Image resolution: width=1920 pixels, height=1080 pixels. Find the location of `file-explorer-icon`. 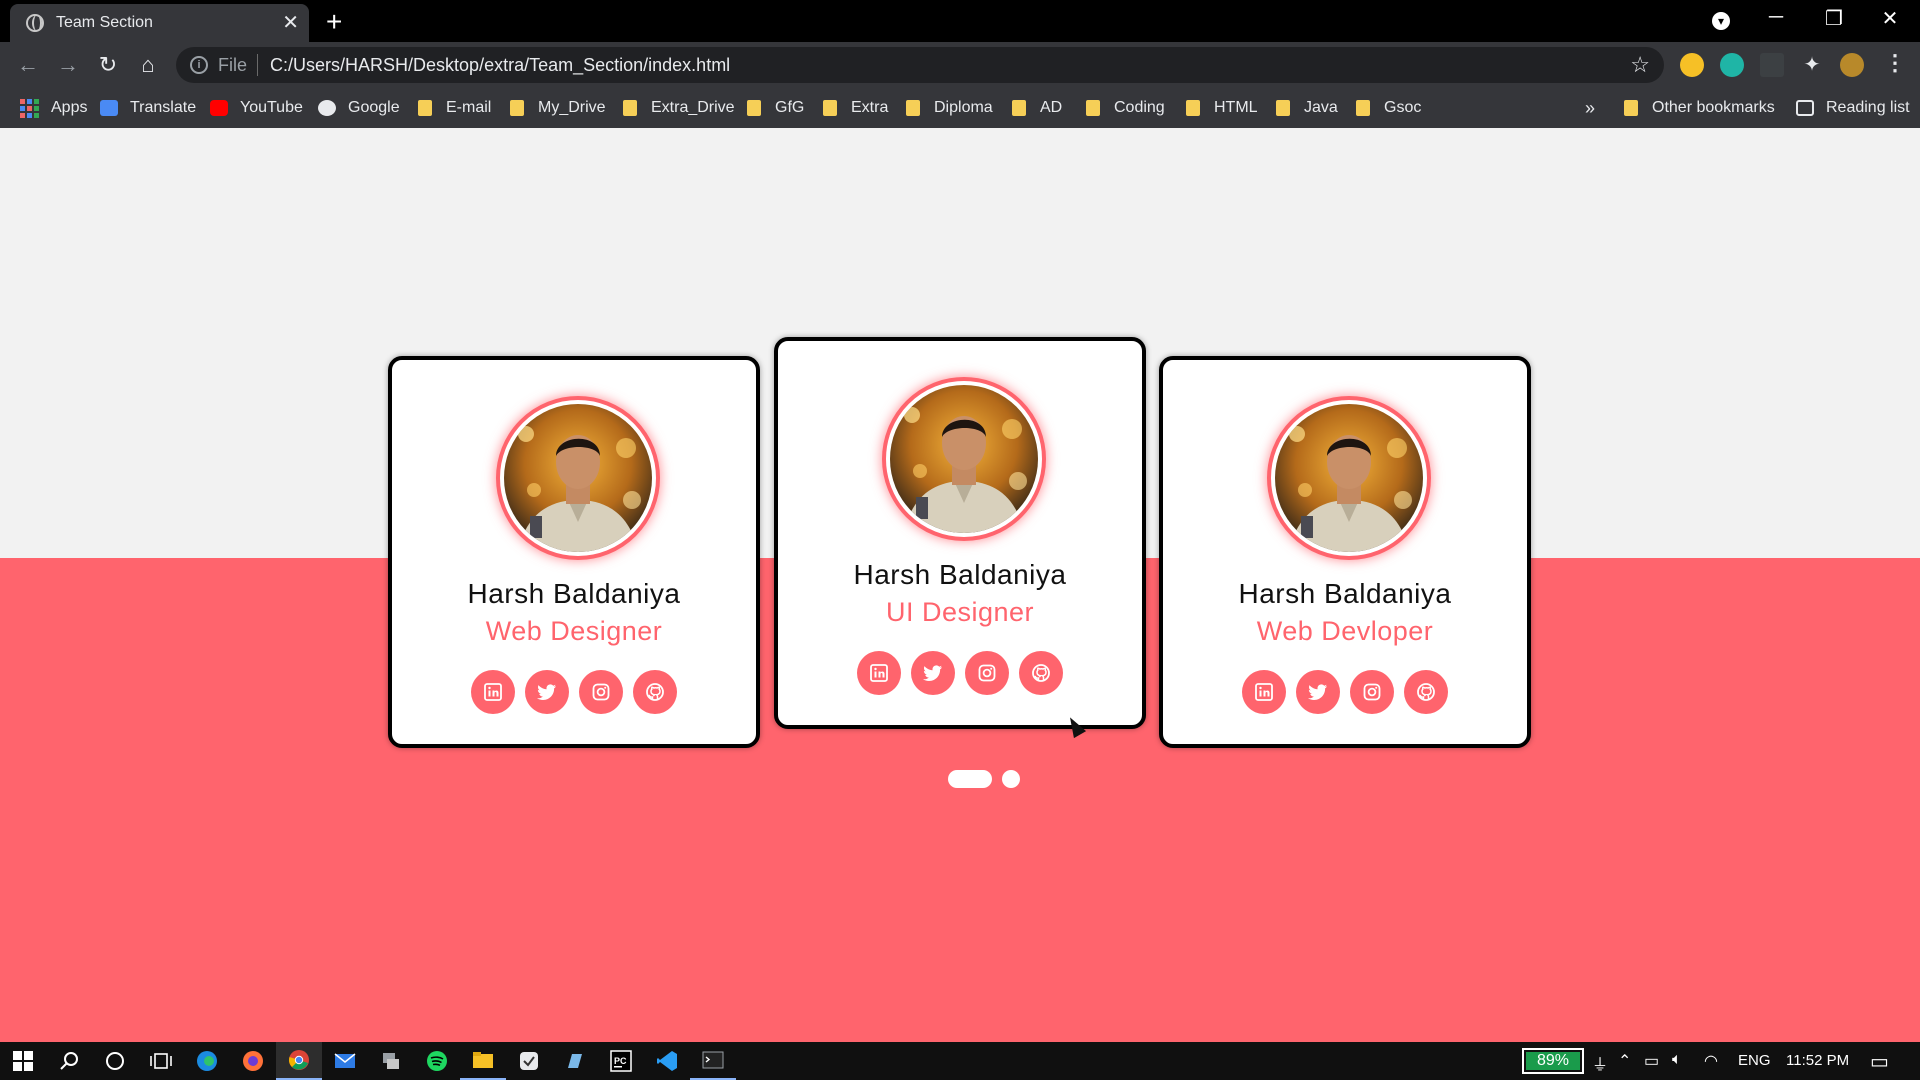

file-explorer-icon is located at coordinates (483, 1061).